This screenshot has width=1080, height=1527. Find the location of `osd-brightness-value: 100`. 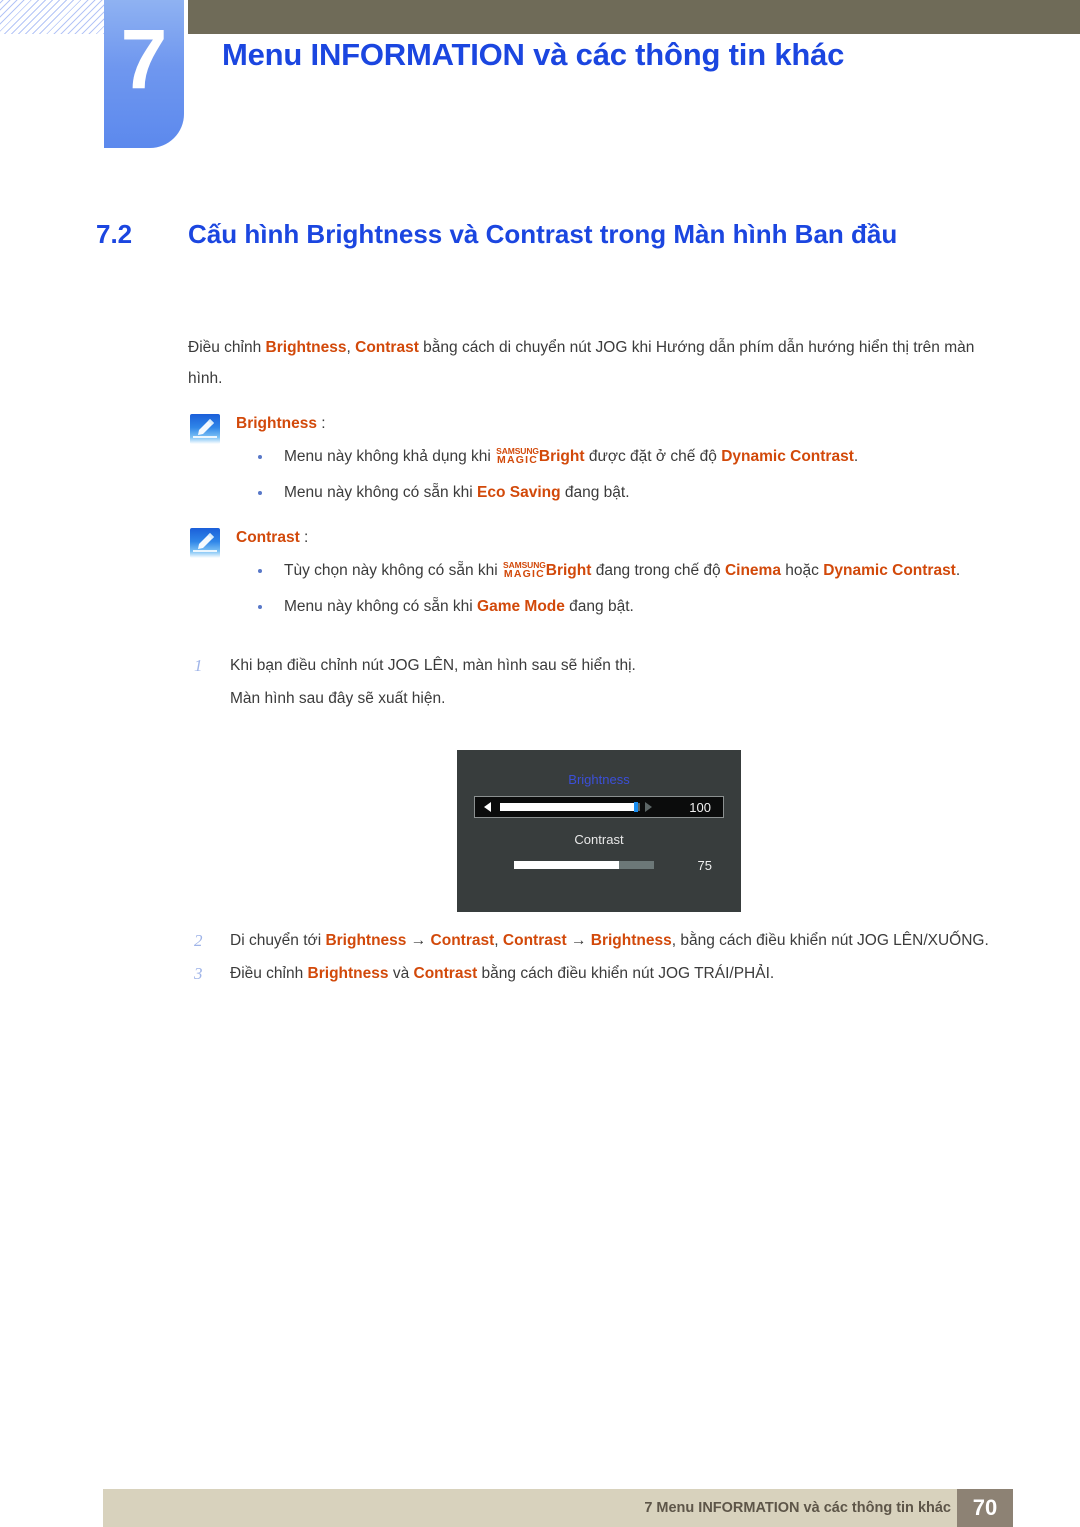

osd-brightness-value: 100 is located at coordinates (700, 807).